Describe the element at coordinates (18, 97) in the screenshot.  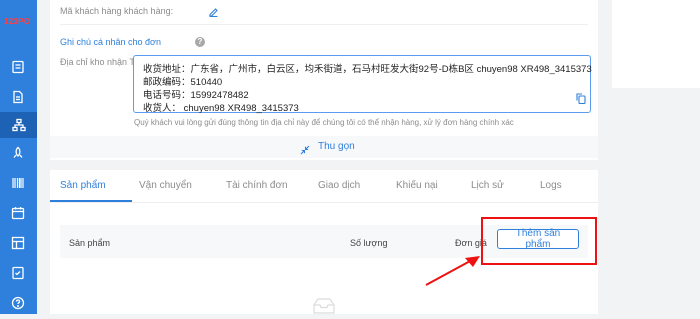
I see `document-icon` at that location.